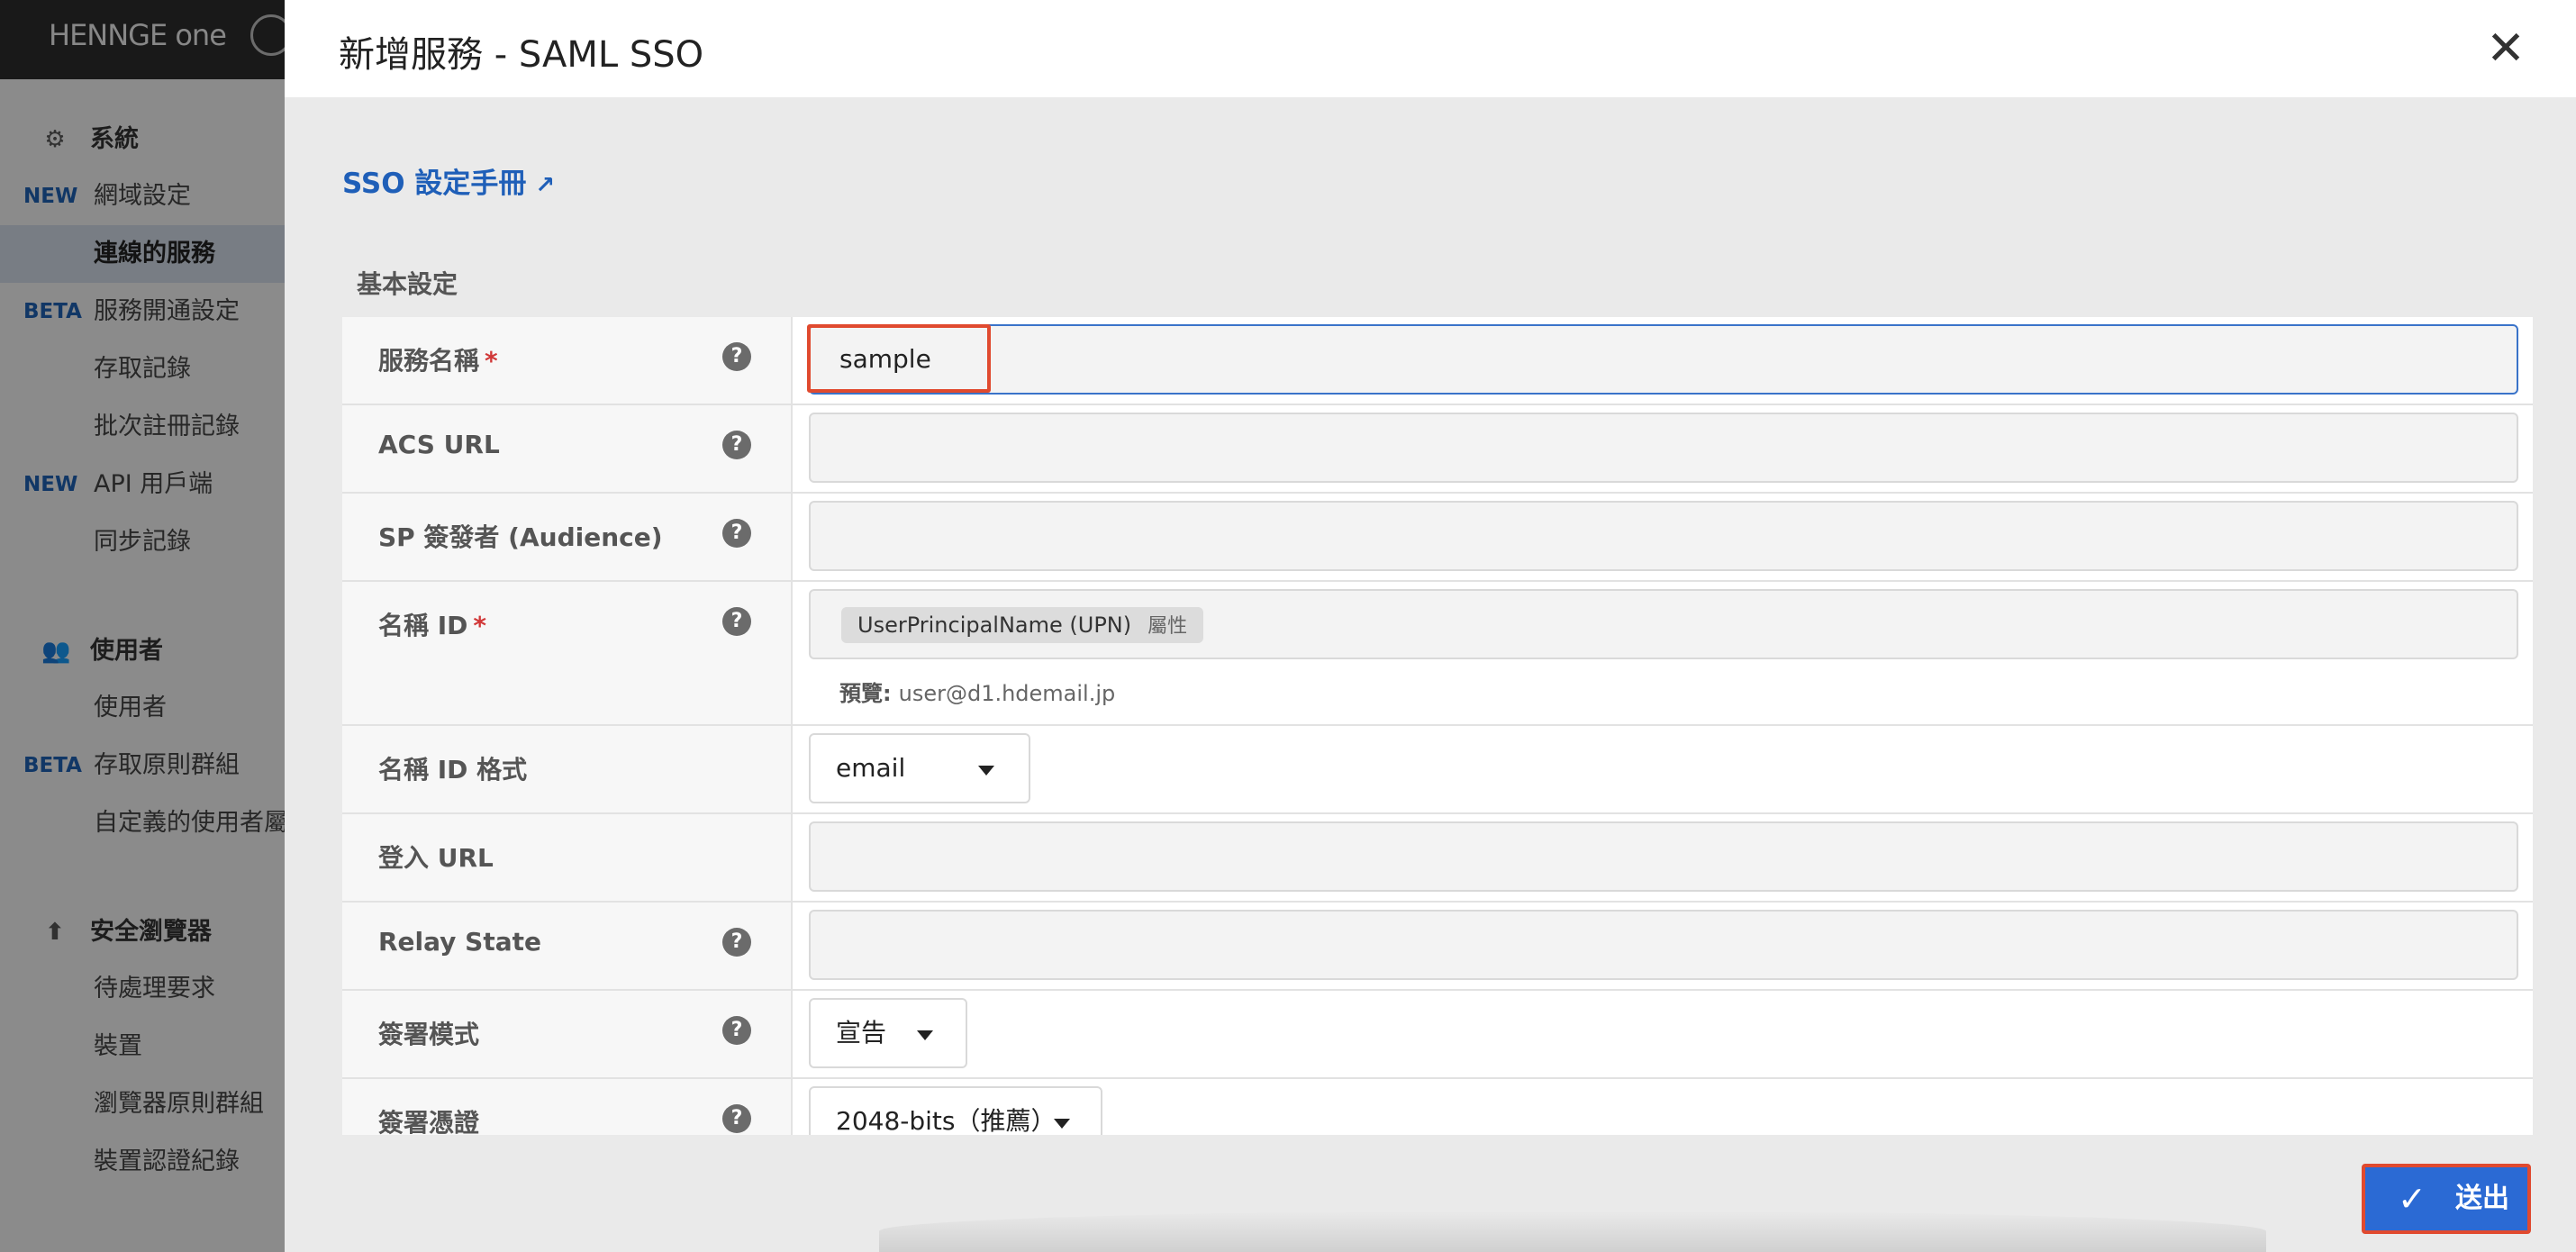  Describe the element at coordinates (453, 770) in the screenshot. I see `name-id-format-label: 名稱 ID 格式` at that location.